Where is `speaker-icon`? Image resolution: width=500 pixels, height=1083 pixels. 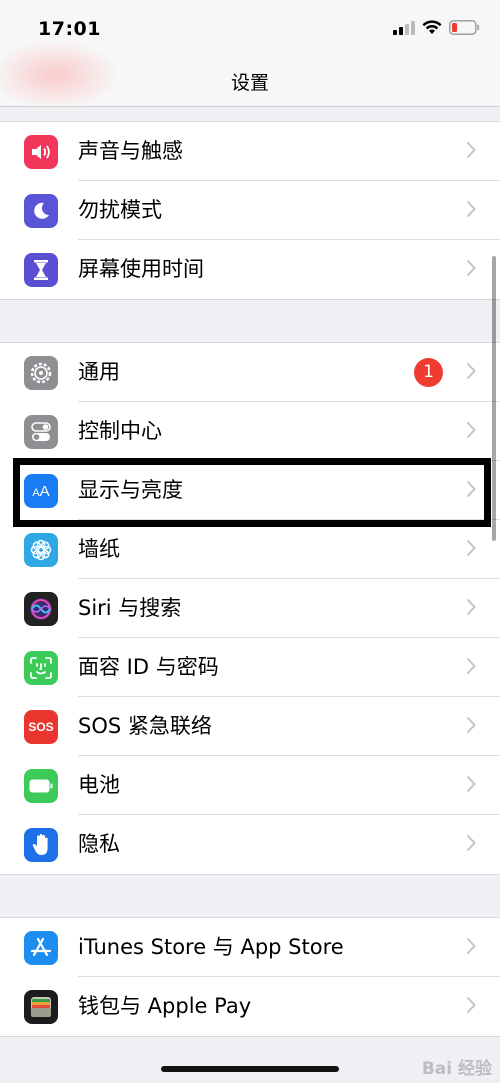 speaker-icon is located at coordinates (41, 152).